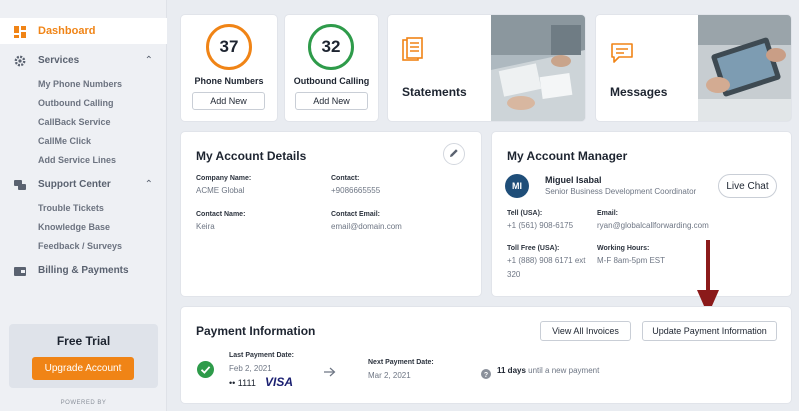 The image size is (799, 411). What do you see at coordinates (83, 403) in the screenshot?
I see `powered-by-label: POWERED BY` at bounding box center [83, 403].